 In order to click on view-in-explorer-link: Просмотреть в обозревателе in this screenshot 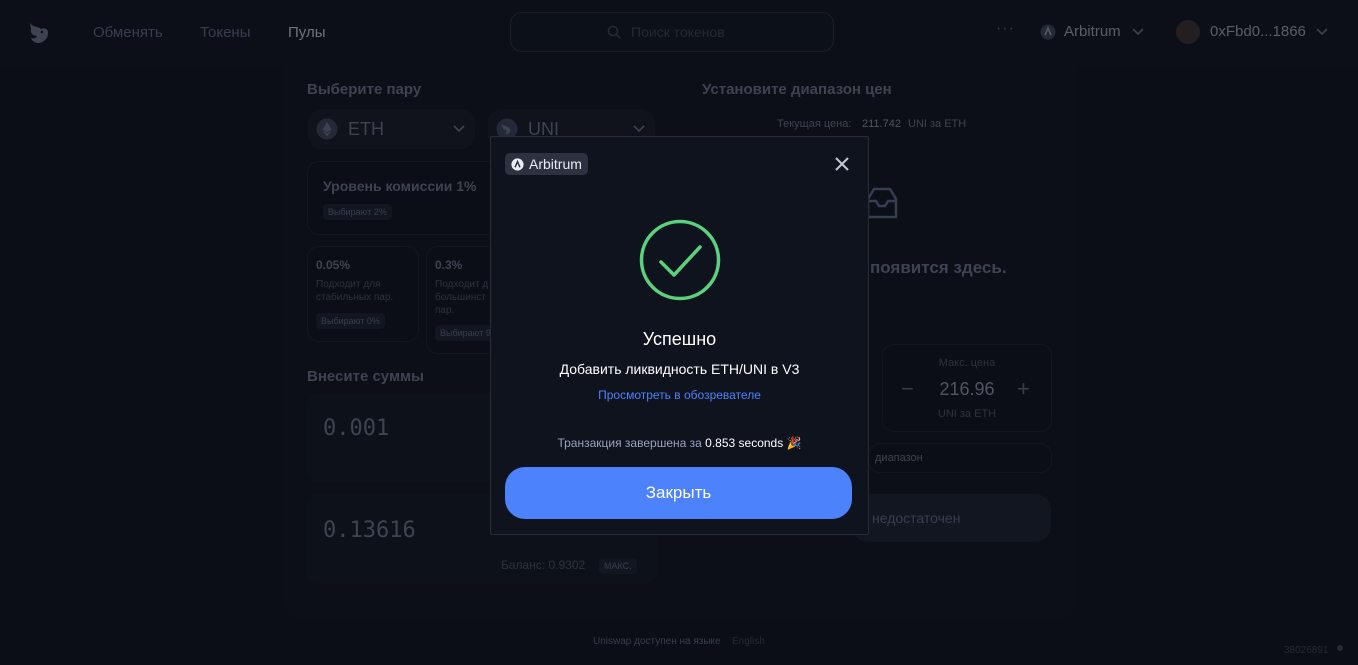, I will do `click(679, 395)`.